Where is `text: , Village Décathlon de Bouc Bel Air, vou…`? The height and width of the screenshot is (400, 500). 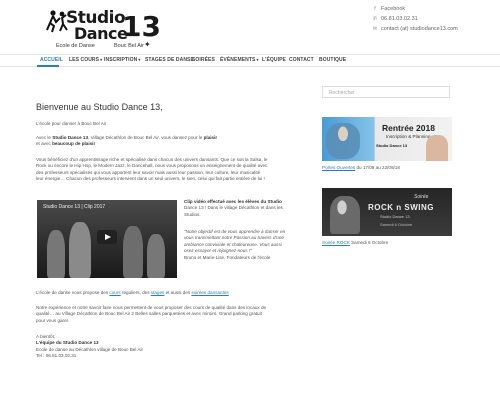 text: , Village Décathlon de Bouc Bel Air, vou… is located at coordinates (146, 137).